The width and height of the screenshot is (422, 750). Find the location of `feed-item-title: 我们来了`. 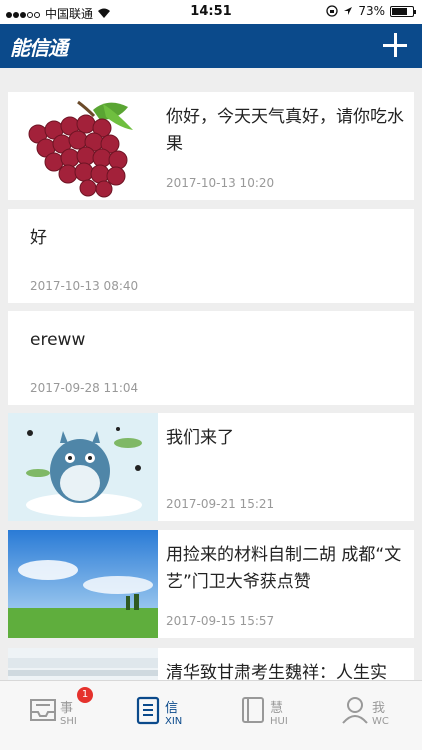

feed-item-title: 我们来了 is located at coordinates (200, 438).